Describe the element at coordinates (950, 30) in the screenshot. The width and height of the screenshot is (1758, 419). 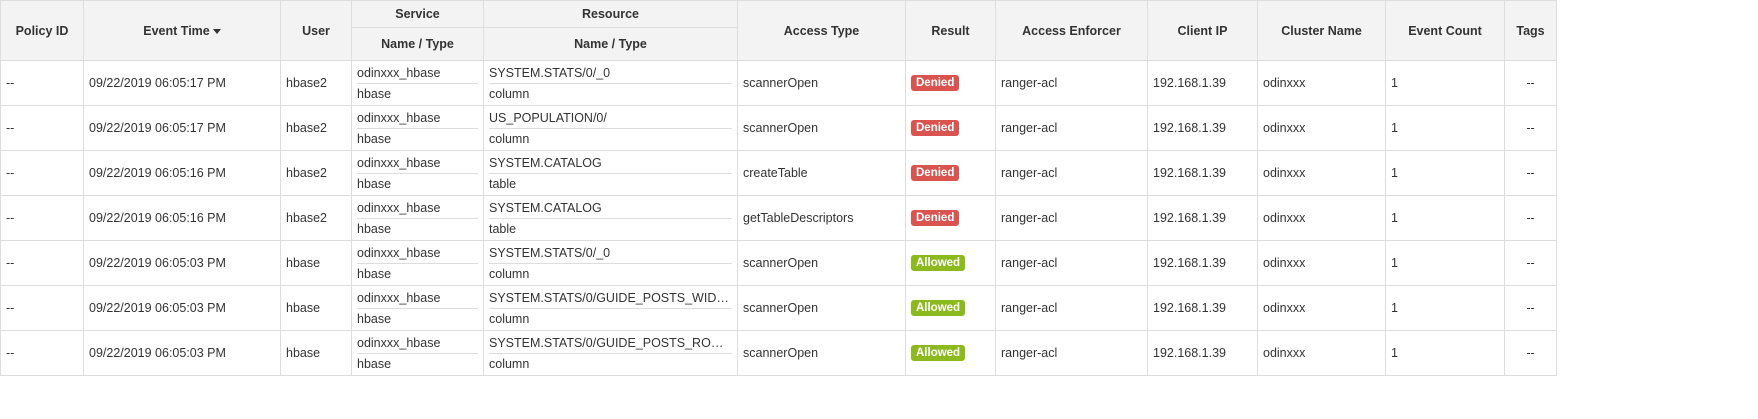
I see `header-result: Result` at that location.